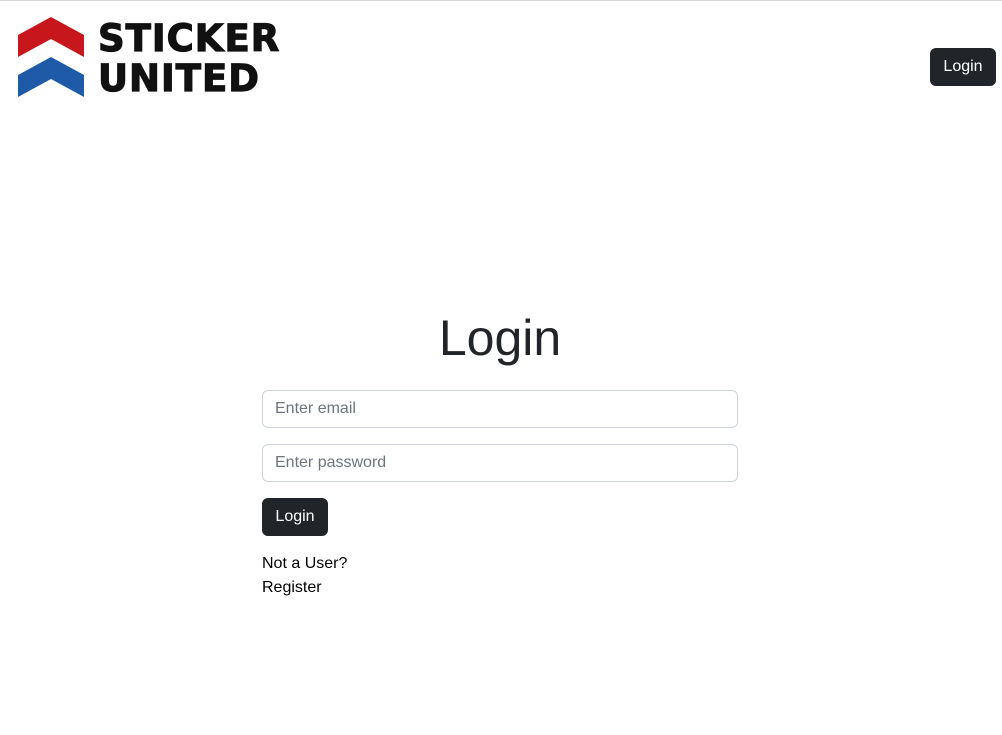 The width and height of the screenshot is (1002, 735). Describe the element at coordinates (189, 38) in the screenshot. I see `brand-name-line1: STICKER` at that location.